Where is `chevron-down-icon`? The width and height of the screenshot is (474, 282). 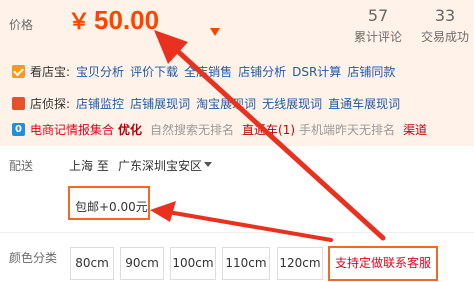
chevron-down-icon is located at coordinates (208, 164).